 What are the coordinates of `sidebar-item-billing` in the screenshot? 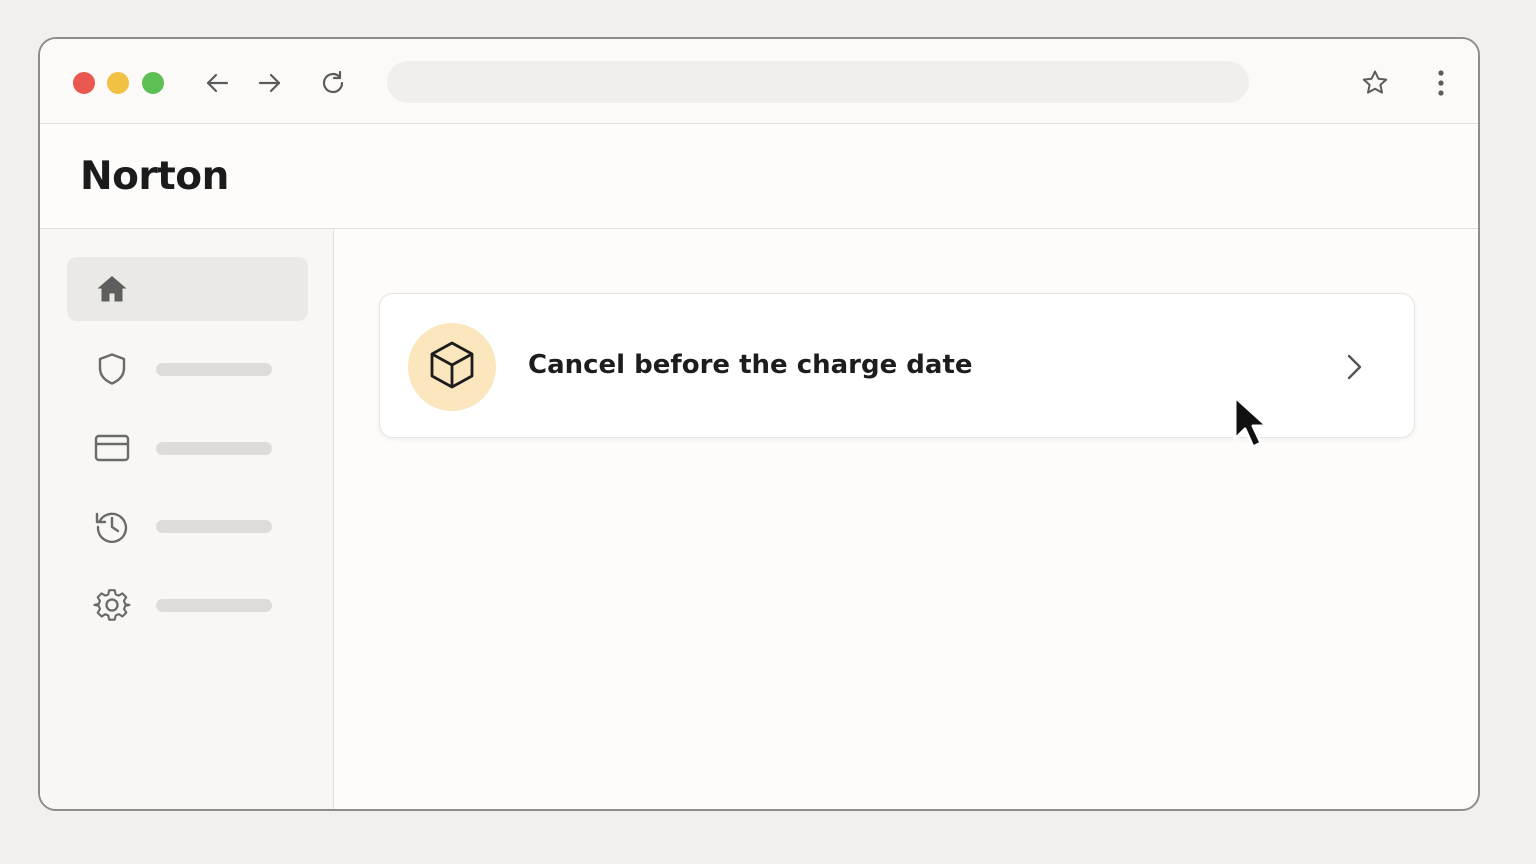 It's located at (187, 447).